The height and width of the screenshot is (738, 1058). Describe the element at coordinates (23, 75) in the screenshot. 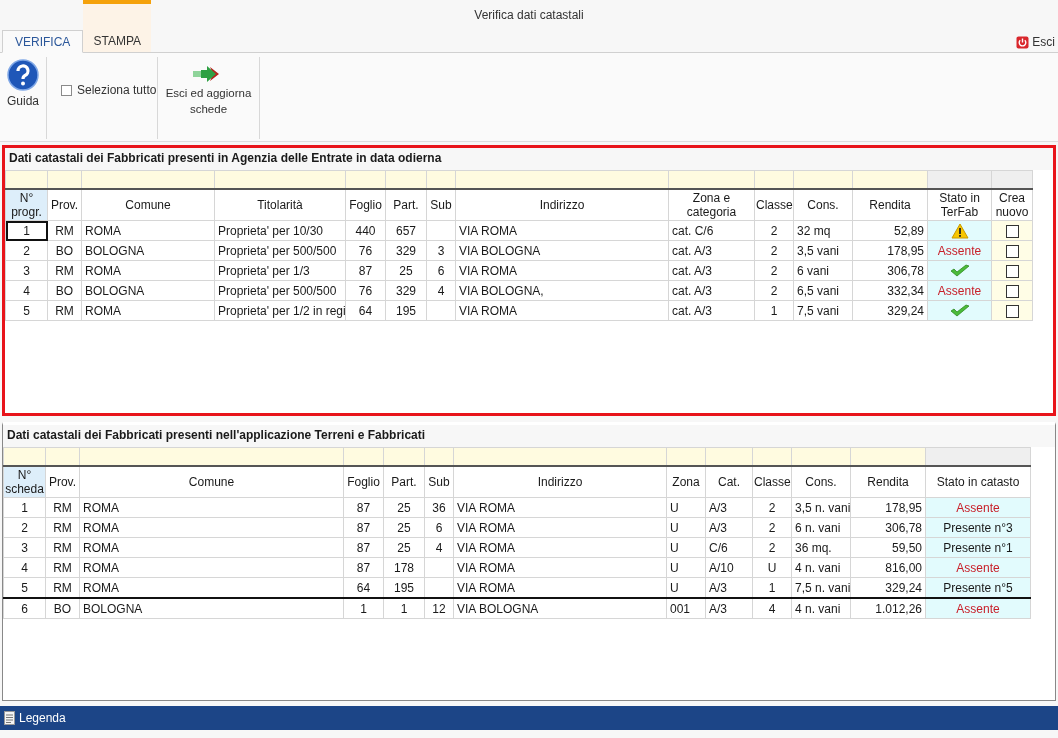

I see `help-icon` at that location.